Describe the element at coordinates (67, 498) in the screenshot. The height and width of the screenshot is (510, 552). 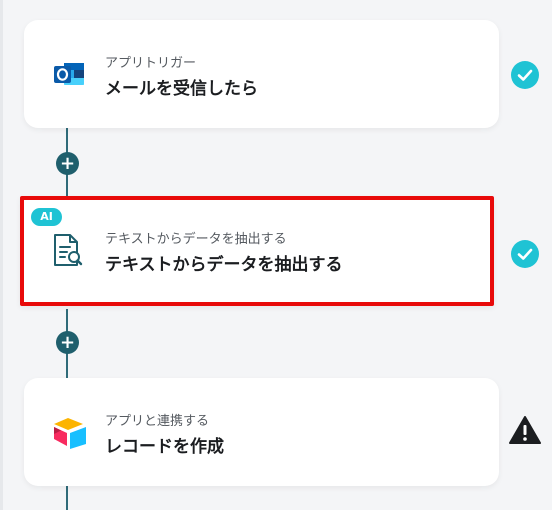
I see `connector-line` at that location.